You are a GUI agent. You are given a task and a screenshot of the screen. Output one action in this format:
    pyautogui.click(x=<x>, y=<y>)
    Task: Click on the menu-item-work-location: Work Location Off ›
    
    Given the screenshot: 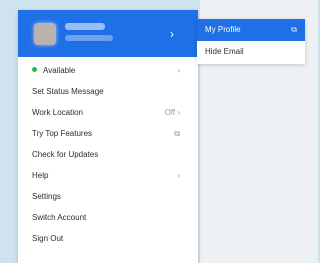 What is the action you would take?
    pyautogui.click(x=108, y=112)
    